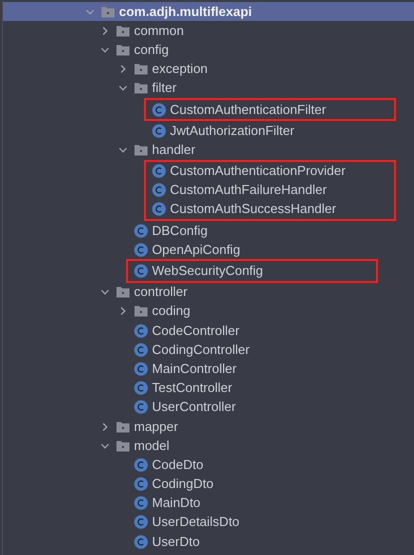 This screenshot has width=414, height=555. What do you see at coordinates (207, 30) in the screenshot?
I see `tree-row: common` at bounding box center [207, 30].